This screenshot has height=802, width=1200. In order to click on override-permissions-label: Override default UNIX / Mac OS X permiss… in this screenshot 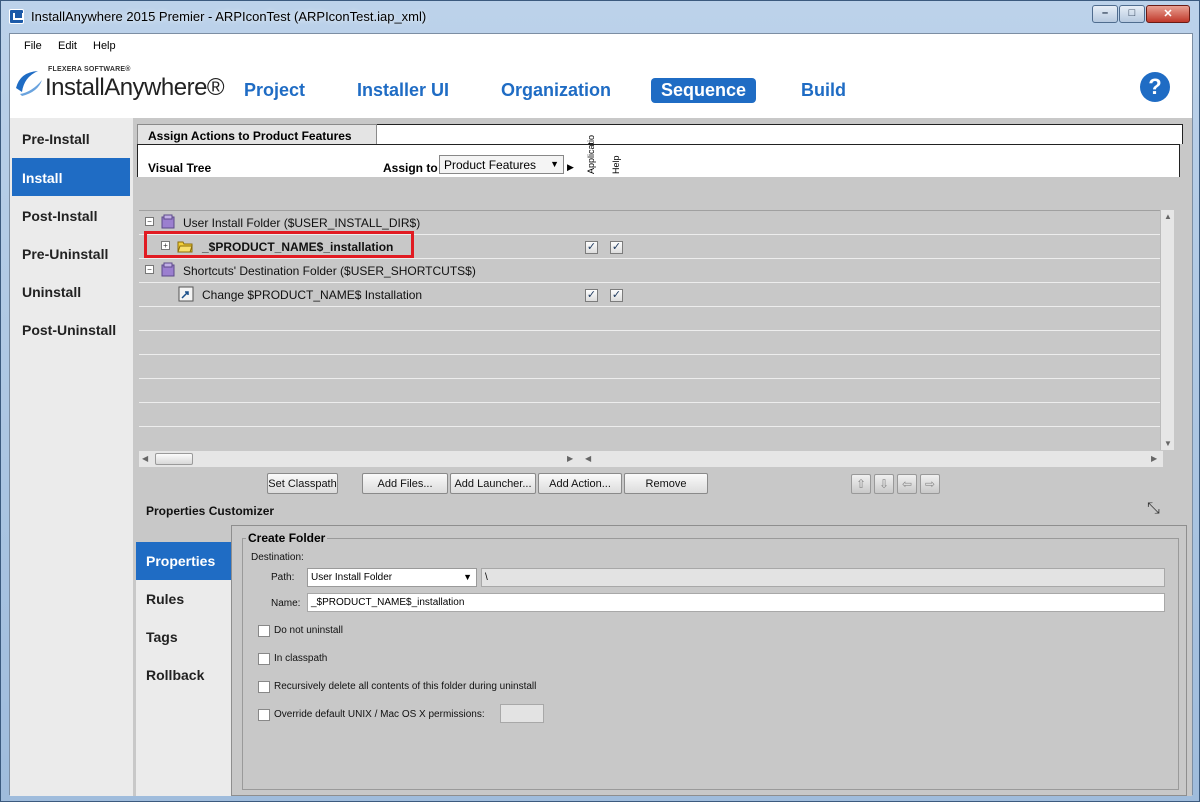, I will do `click(379, 714)`.